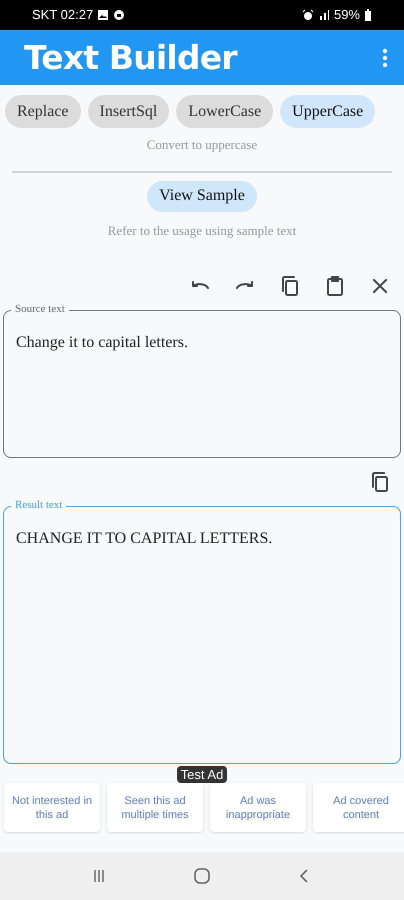  I want to click on ad-feedback-button: Ad covered content, so click(358, 807).